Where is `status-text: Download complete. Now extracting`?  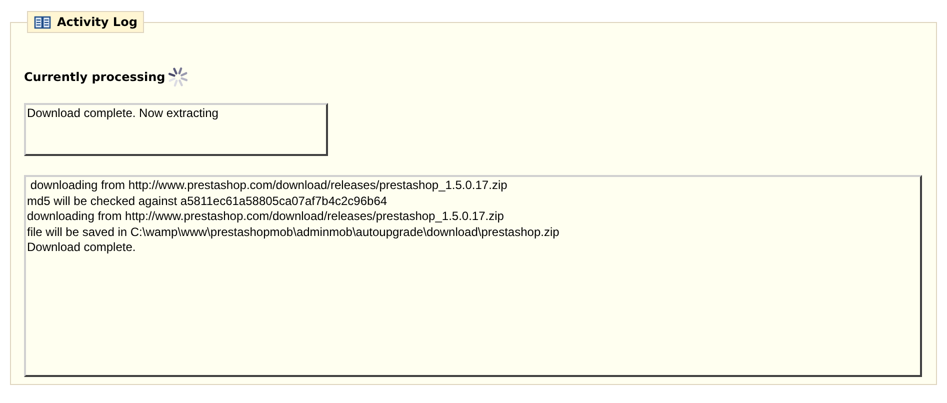 status-text: Download complete. Now extracting is located at coordinates (122, 113).